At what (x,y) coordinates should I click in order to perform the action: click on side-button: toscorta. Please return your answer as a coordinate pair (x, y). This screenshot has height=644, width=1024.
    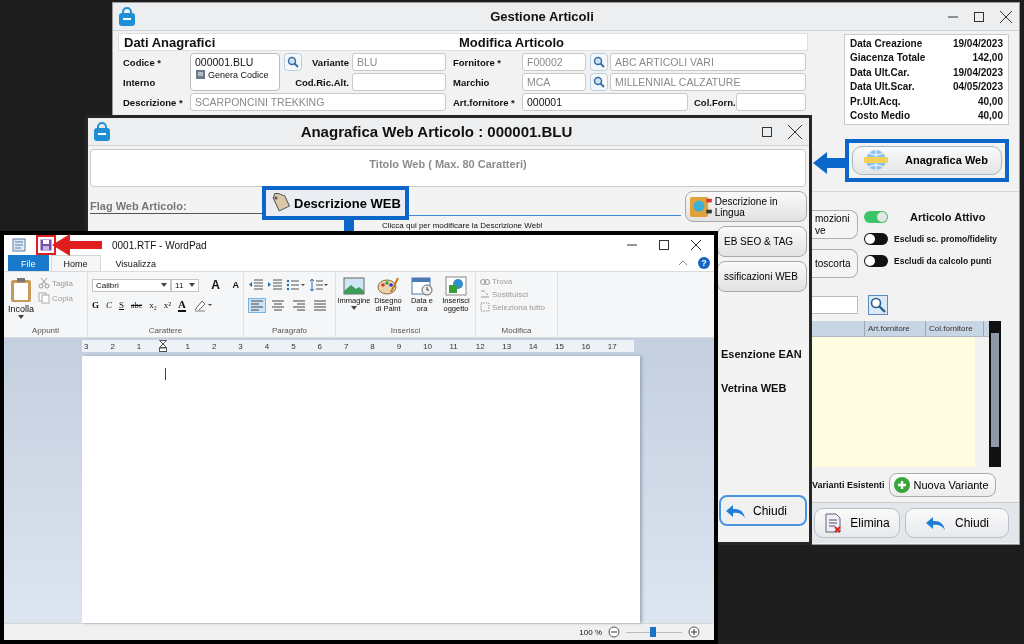
    Looking at the image, I should click on (835, 263).